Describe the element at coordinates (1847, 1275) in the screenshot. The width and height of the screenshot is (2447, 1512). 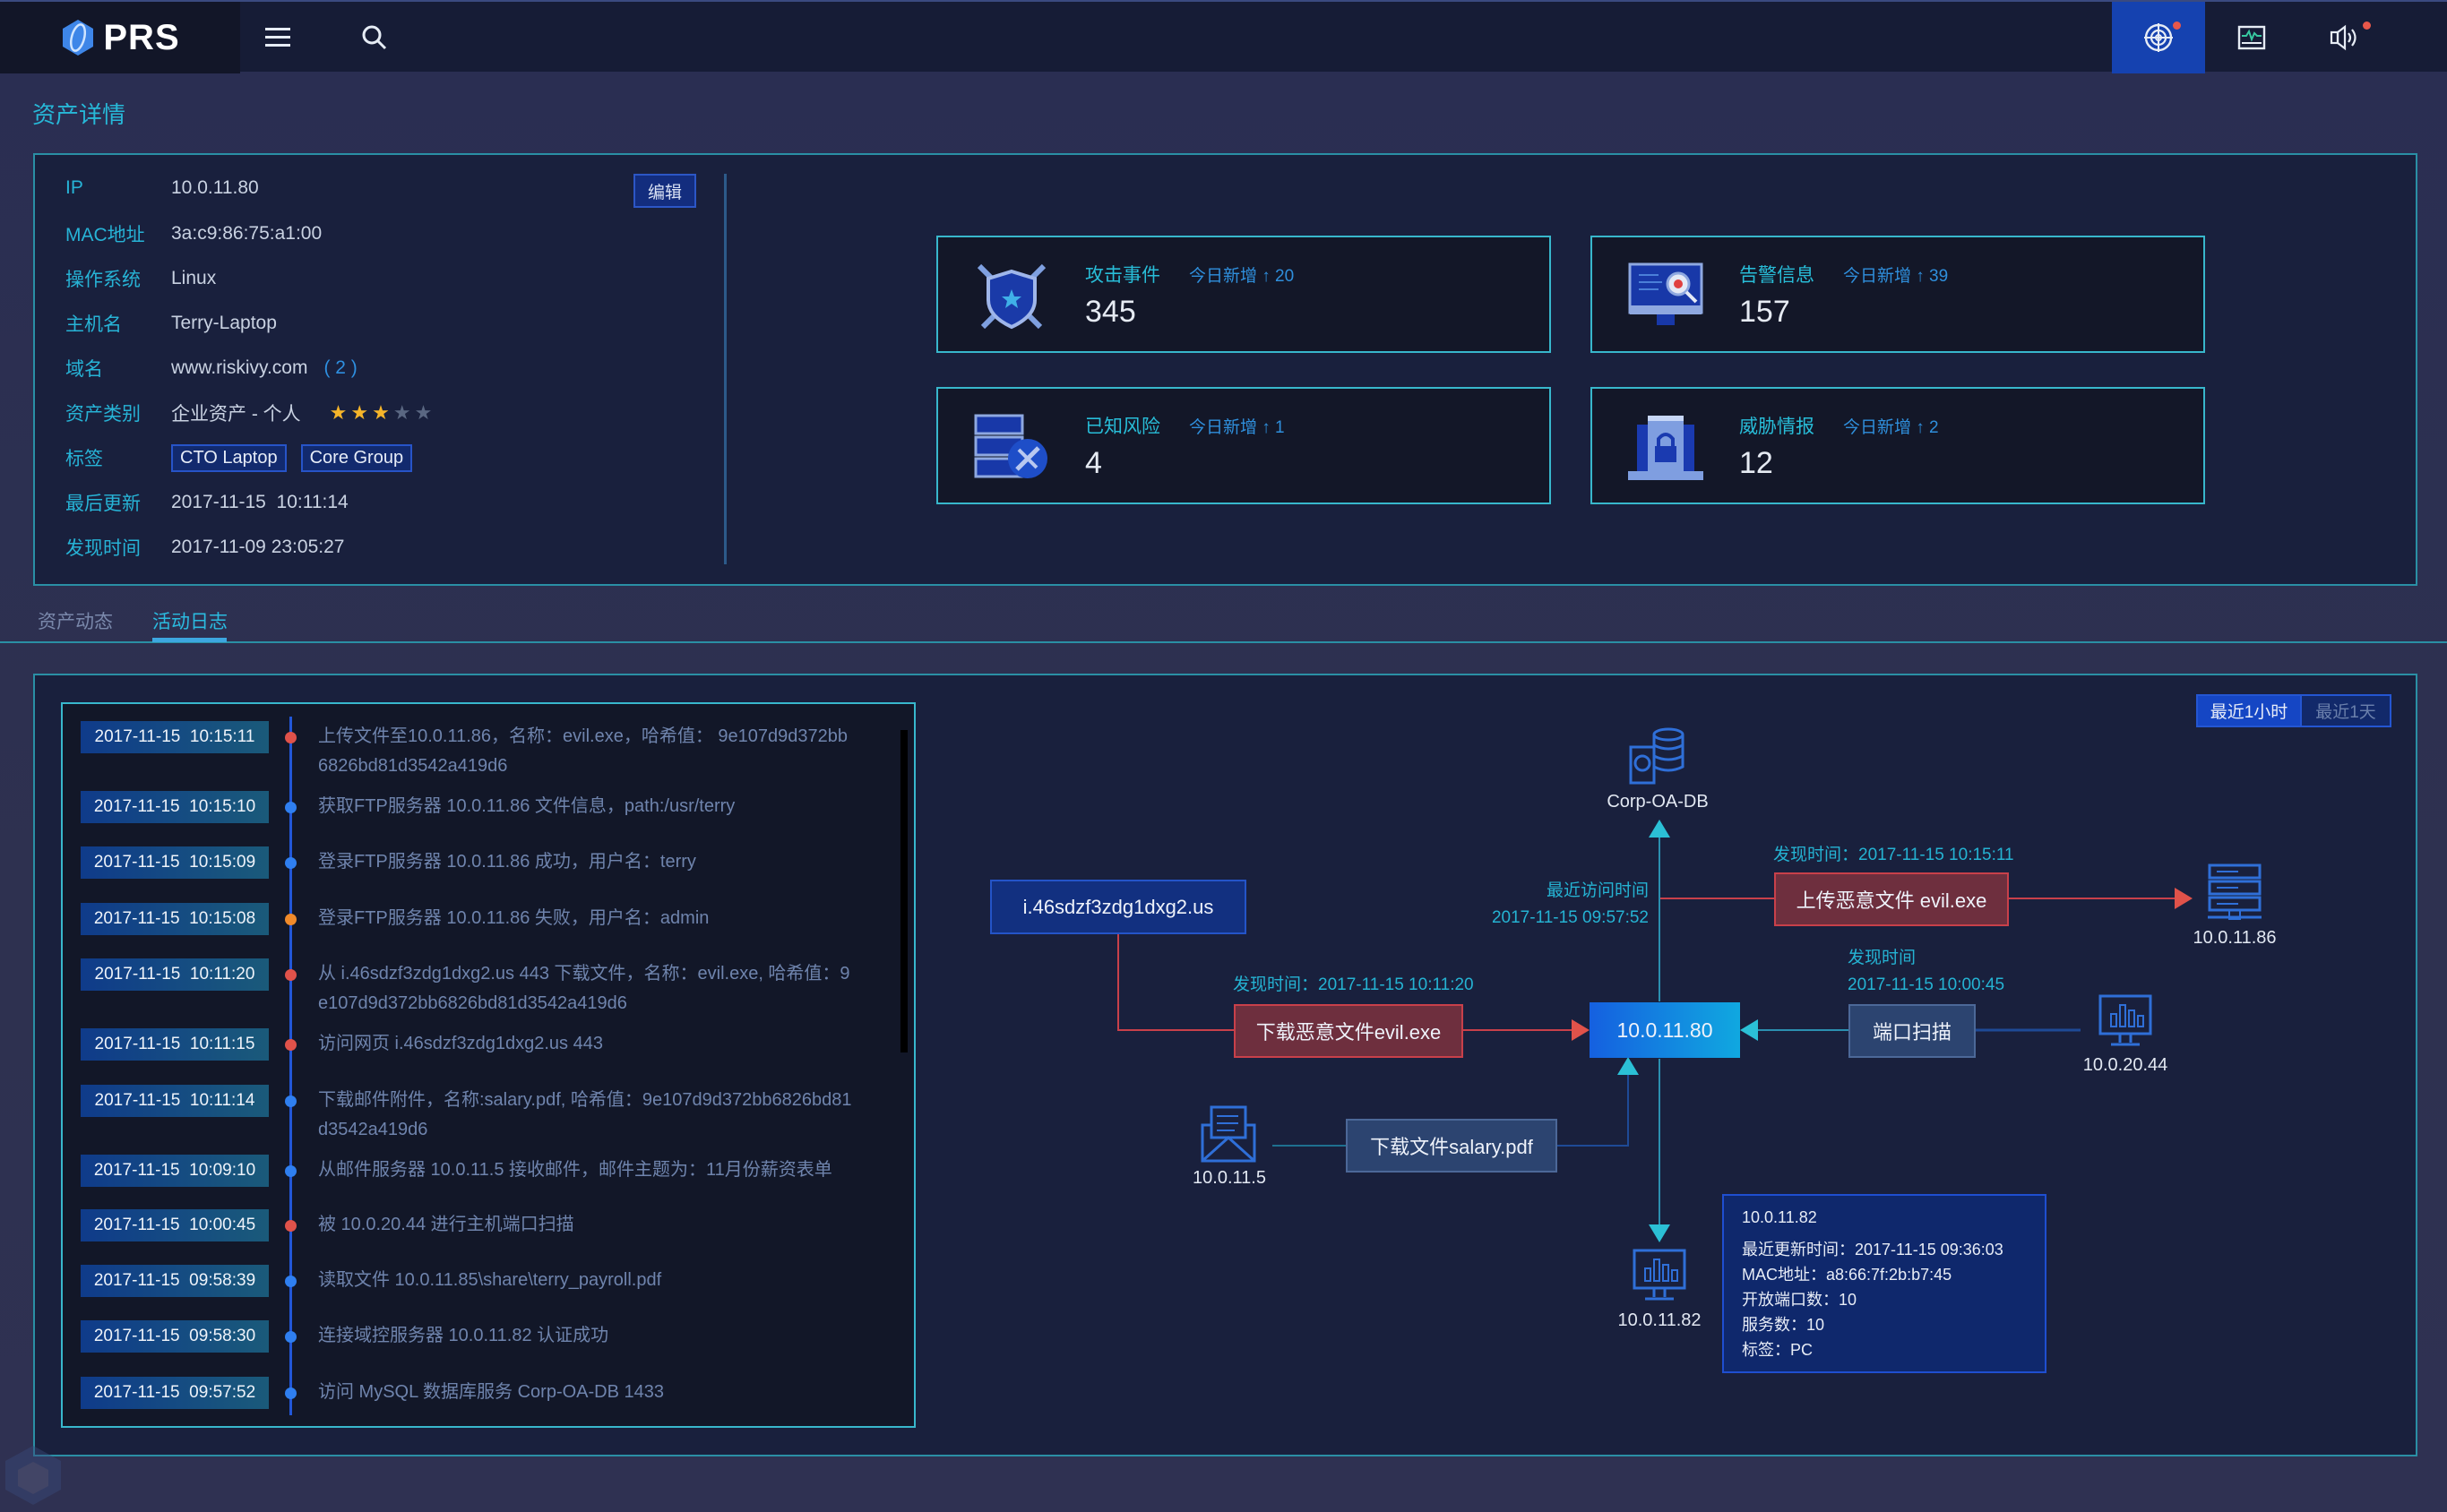
I see `tooltip-line: MAC地址：a8:66:7f:2b:b7:45` at that location.